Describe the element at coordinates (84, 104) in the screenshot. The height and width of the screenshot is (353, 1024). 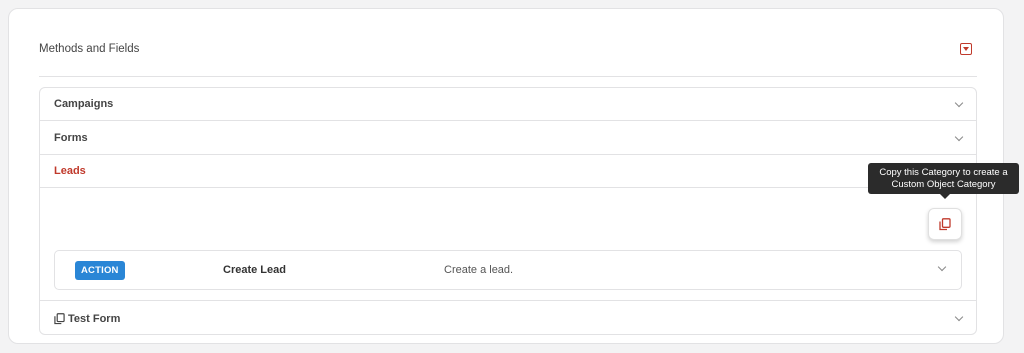
I see `accordion-item-label: Campaigns` at that location.